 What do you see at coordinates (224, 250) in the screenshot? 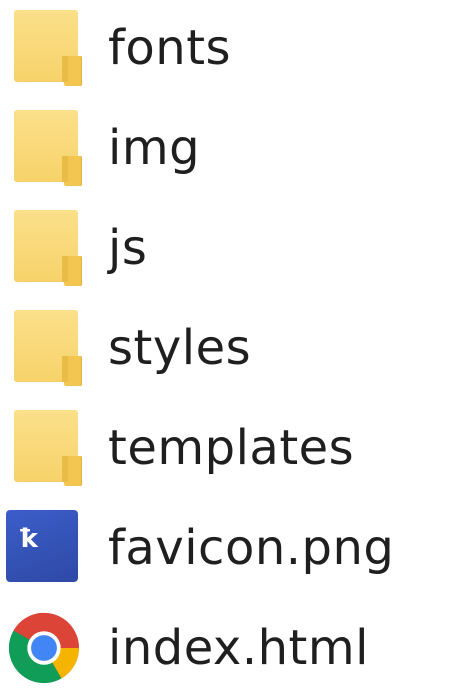
I see `file-item-js: js` at bounding box center [224, 250].